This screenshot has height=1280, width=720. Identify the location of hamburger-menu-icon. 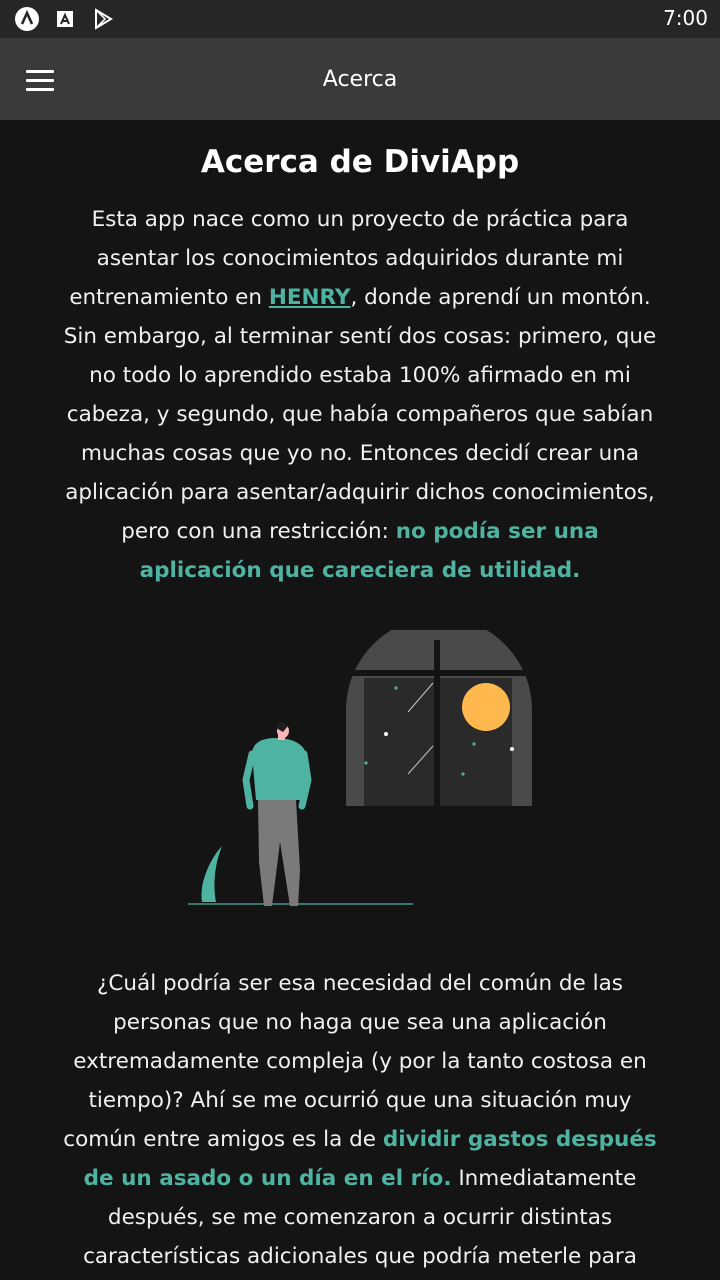
(40, 80).